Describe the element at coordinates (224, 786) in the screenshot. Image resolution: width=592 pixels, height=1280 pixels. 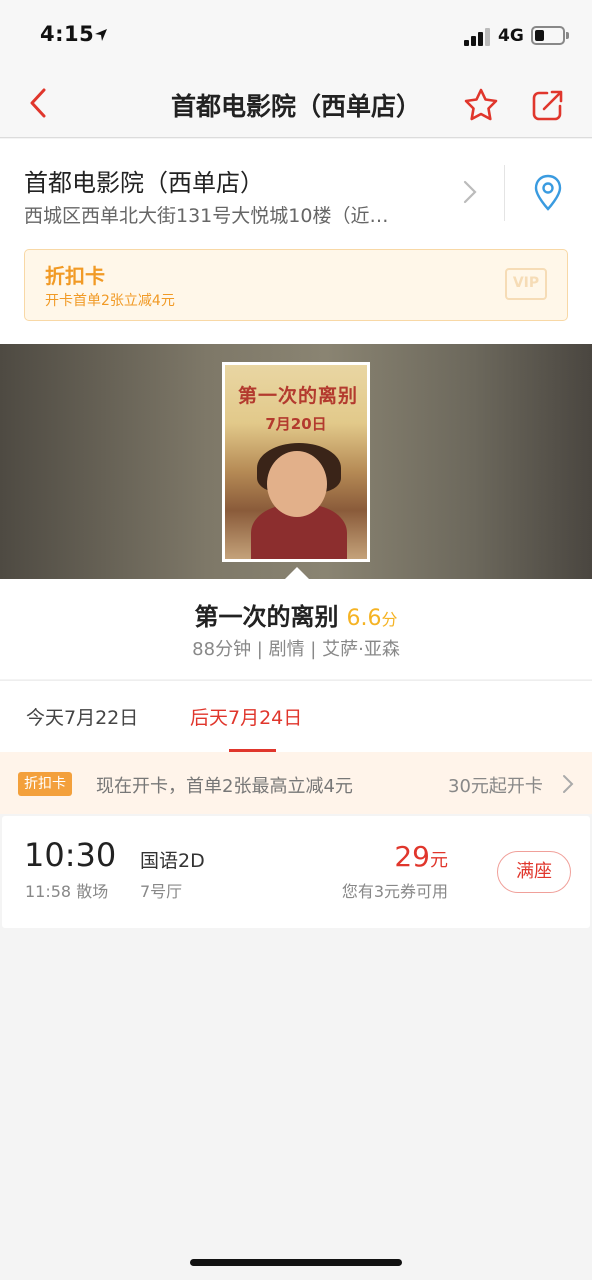
I see `promo-text: 现在开卡，首单2张最高立减4元` at that location.